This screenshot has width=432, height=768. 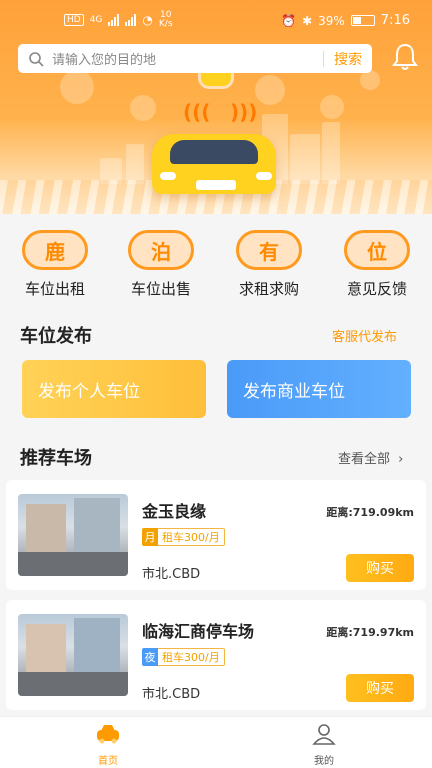 I want to click on bluetooth-icon: ✱, so click(x=307, y=20).